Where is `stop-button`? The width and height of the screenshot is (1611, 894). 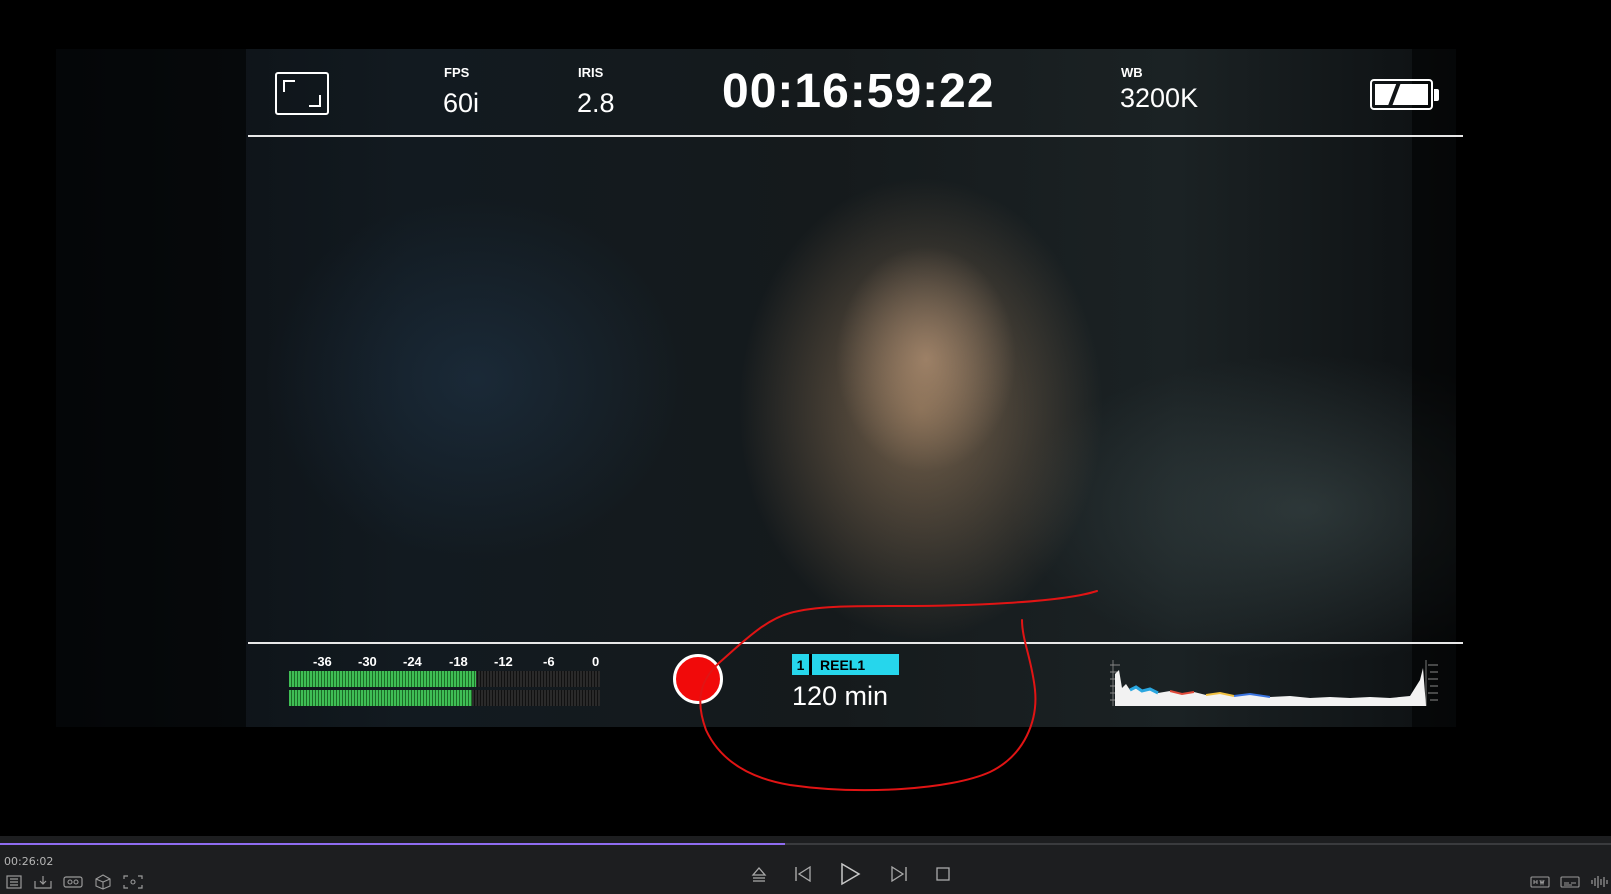
stop-button is located at coordinates (943, 874).